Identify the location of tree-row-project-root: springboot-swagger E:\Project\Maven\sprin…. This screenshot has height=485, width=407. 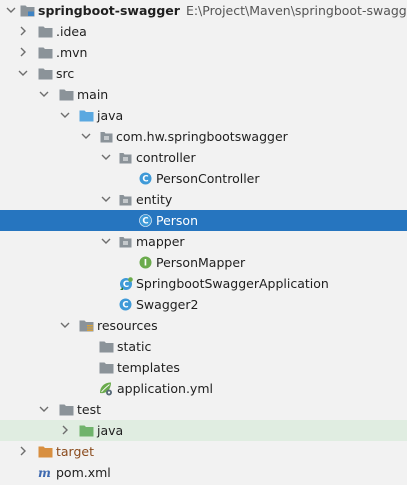
(203, 10).